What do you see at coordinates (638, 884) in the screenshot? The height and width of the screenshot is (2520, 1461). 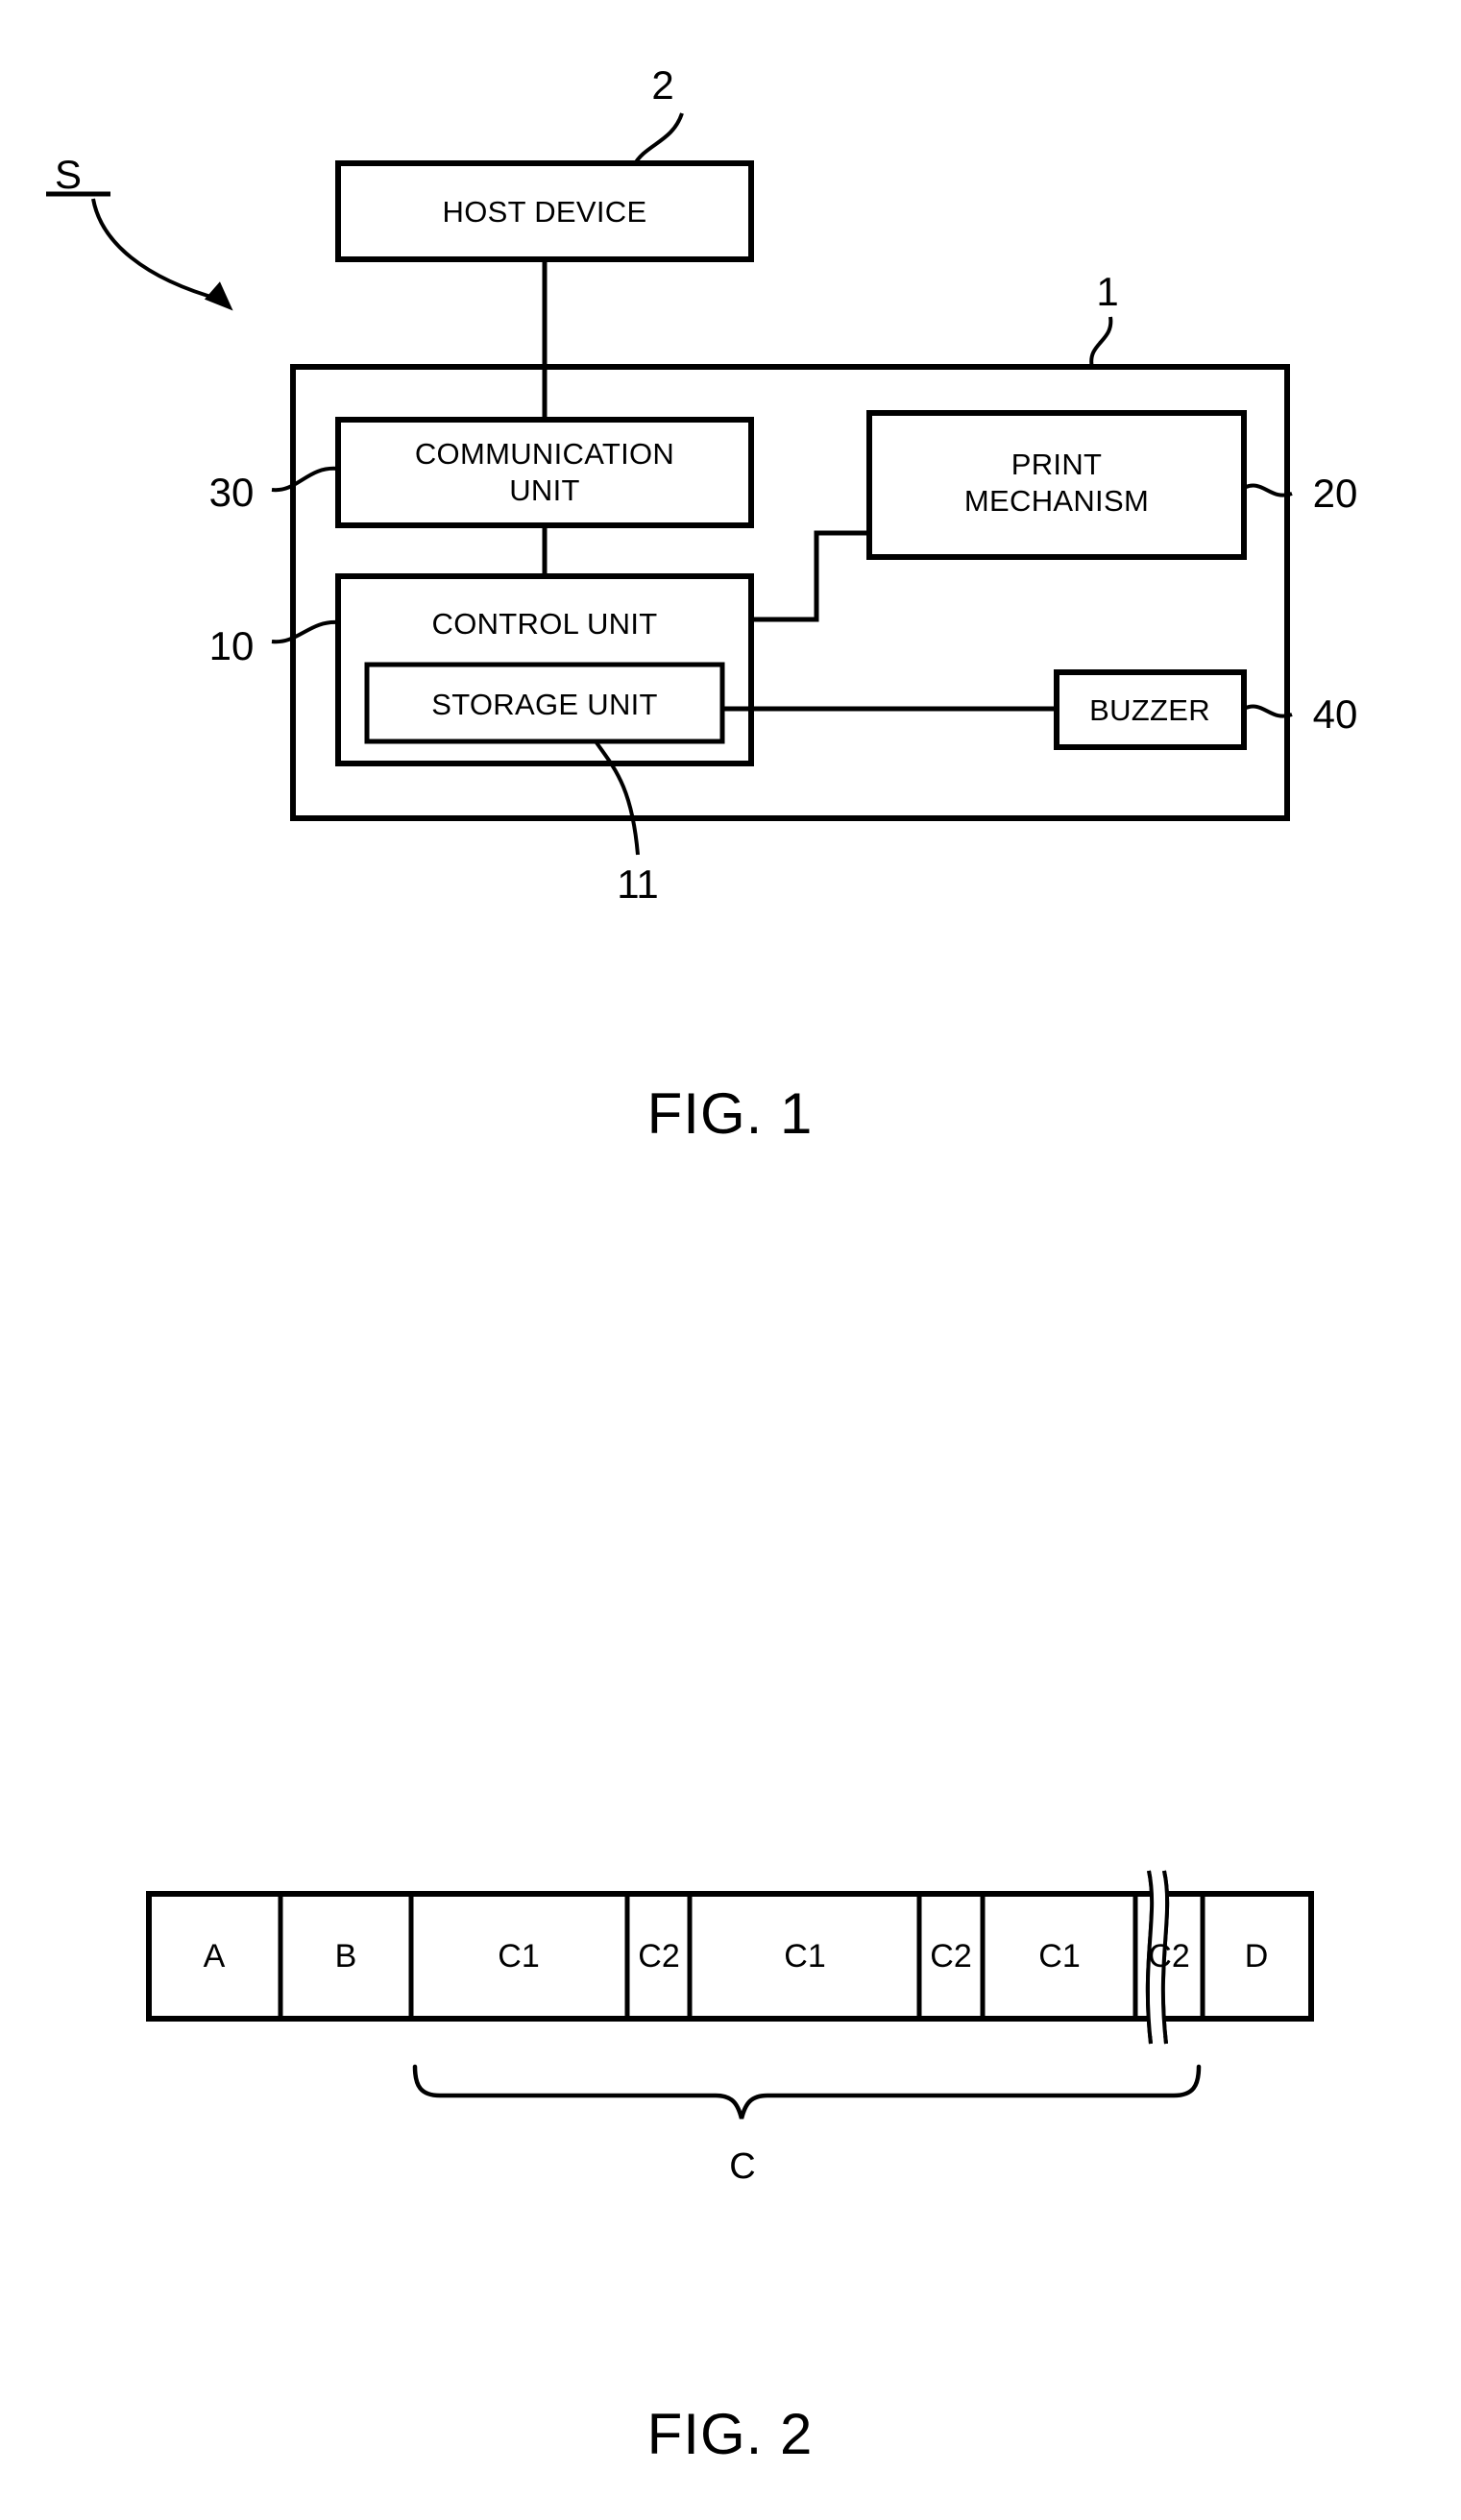 I see `ref-number-11: 11` at bounding box center [638, 884].